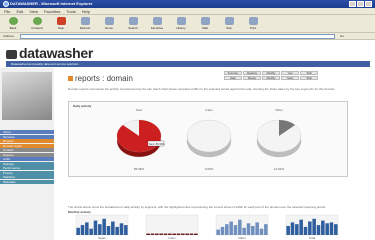 The height and width of the screenshot is (240, 375). Describe the element at coordinates (27, 181) in the screenshot. I see `sidebar-item-webstats: Webstats` at that location.